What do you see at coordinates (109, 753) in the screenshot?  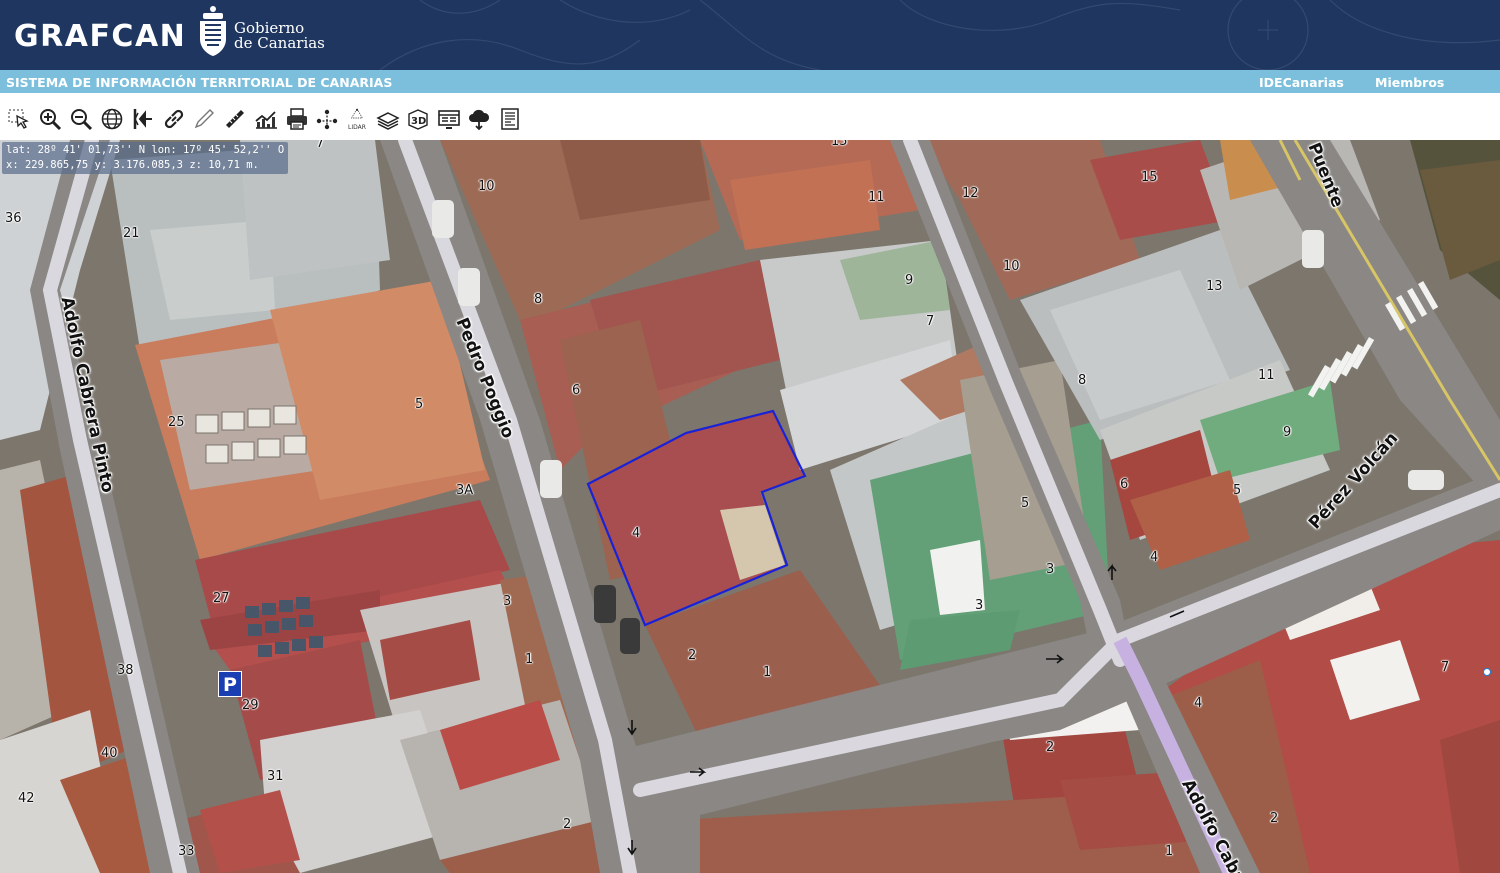 I see `house-number: 40` at bounding box center [109, 753].